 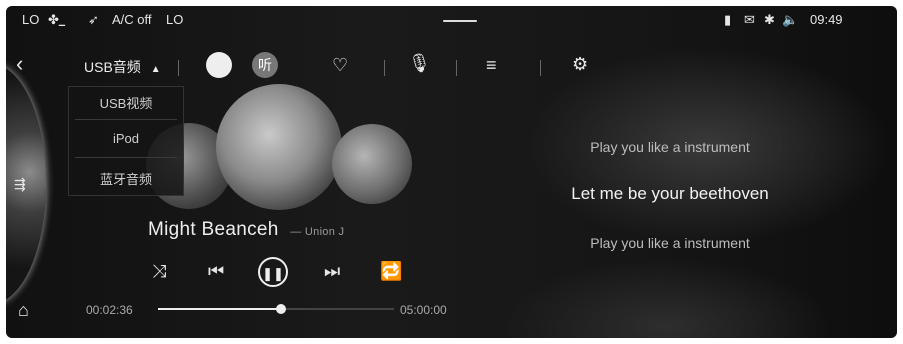 What do you see at coordinates (23, 310) in the screenshot?
I see `home-icon: ⌂` at bounding box center [23, 310].